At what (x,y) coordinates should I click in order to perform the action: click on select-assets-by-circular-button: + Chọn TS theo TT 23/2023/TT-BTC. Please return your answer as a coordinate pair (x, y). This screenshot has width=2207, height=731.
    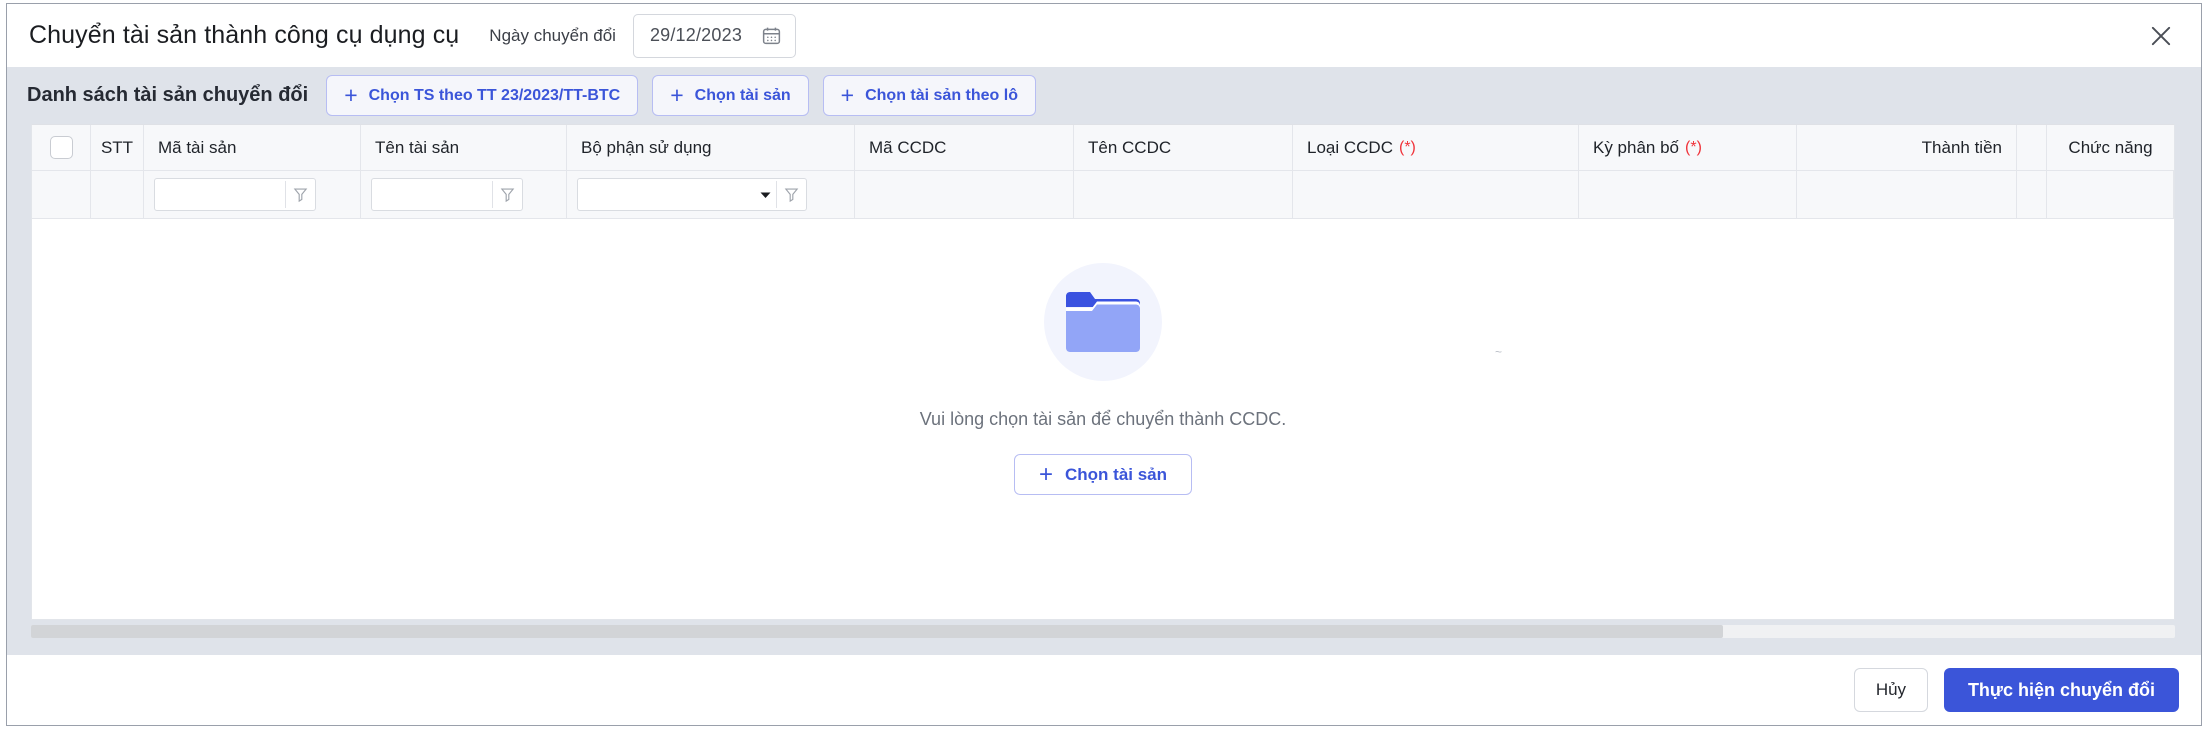
    Looking at the image, I should click on (482, 95).